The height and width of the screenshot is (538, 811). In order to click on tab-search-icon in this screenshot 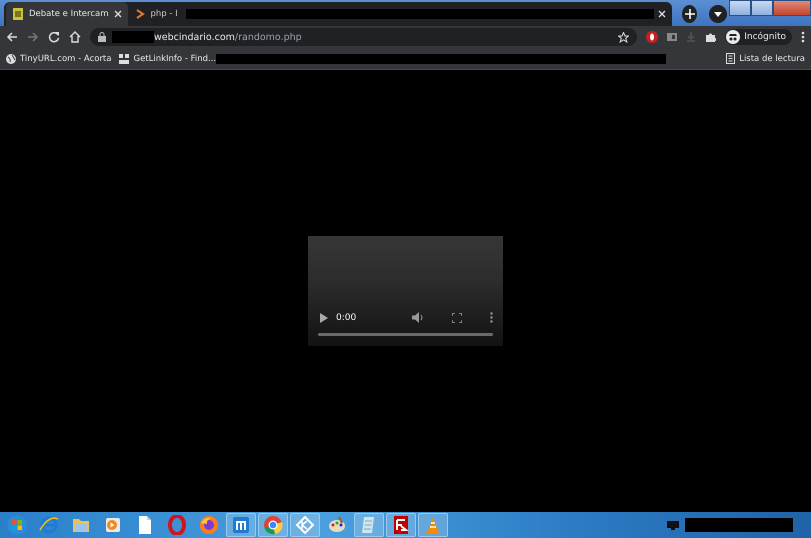, I will do `click(718, 14)`.